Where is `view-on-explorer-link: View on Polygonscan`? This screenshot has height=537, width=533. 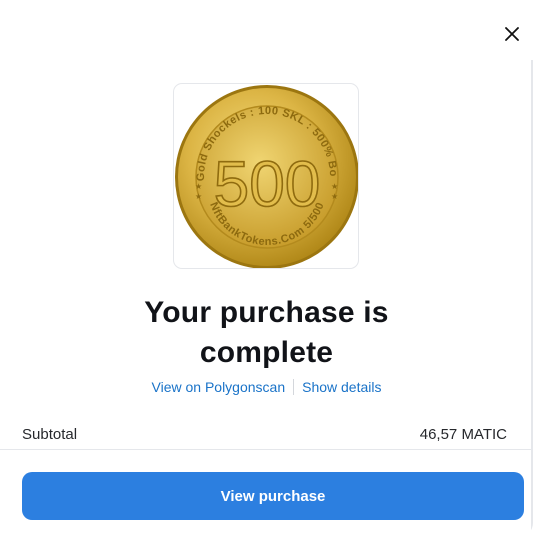
view-on-explorer-link: View on Polygonscan is located at coordinates (219, 387).